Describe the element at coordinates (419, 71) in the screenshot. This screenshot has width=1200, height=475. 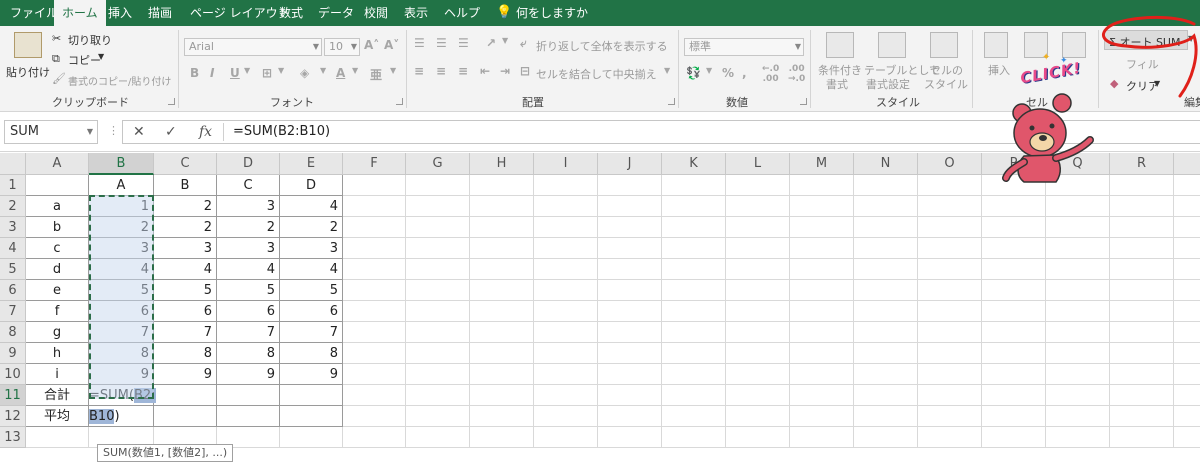
I see `align-left-icon: ≡` at that location.